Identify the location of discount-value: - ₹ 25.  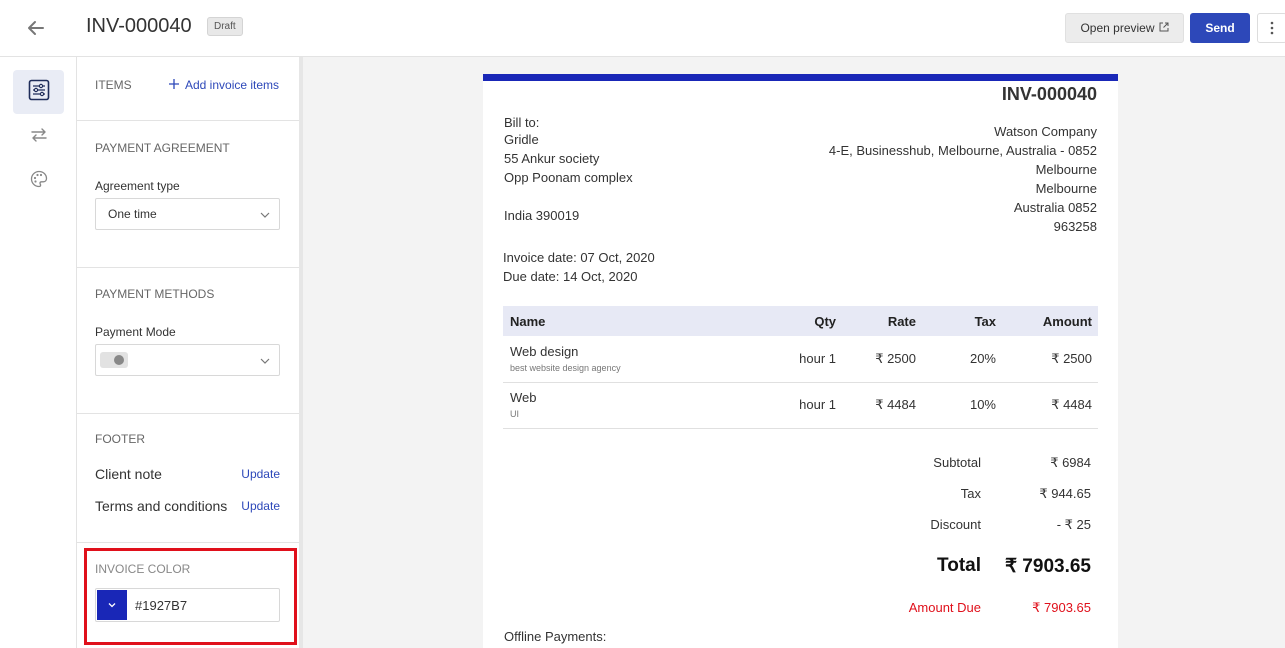
(1073, 524).